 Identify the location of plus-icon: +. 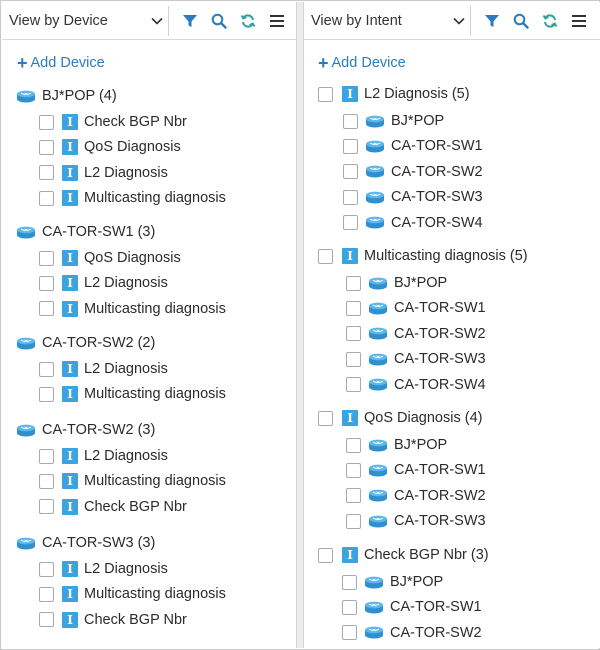
(323, 63).